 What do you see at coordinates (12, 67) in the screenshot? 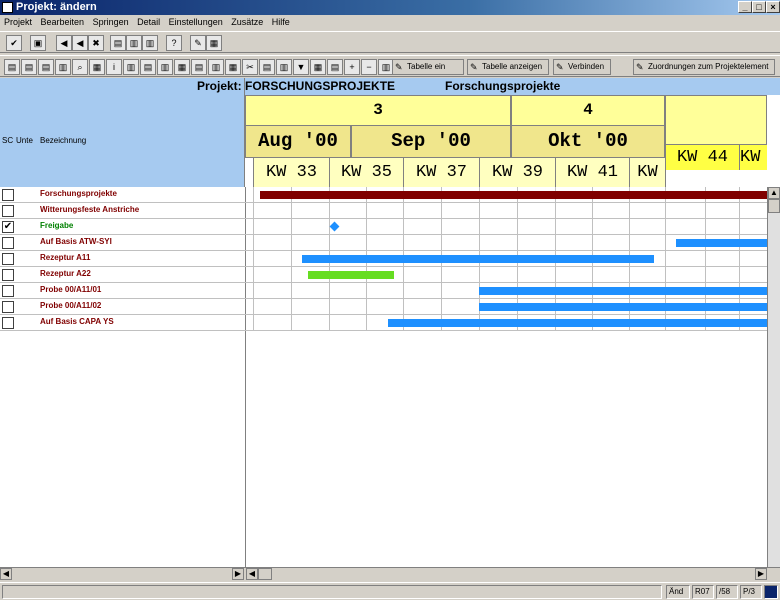
I see `tool-icon-1: ▤` at bounding box center [12, 67].